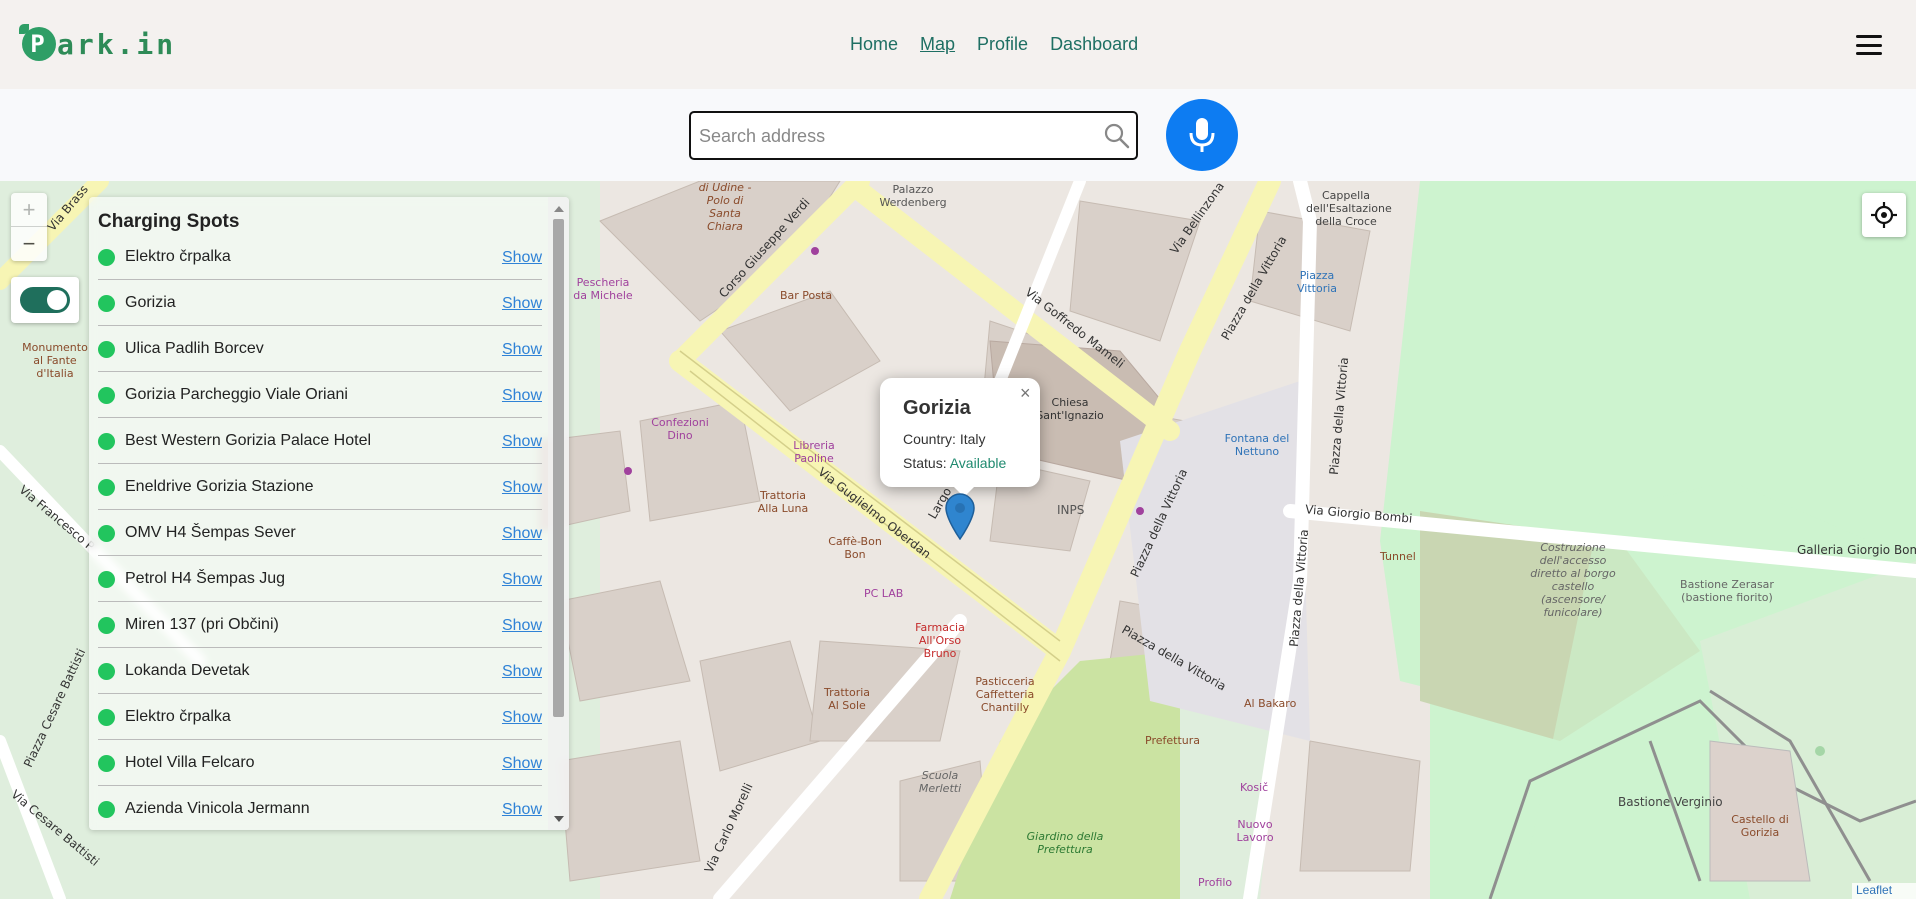  I want to click on map-label-poi: Chiesa Sant'Ignazio, so click(1070, 409).